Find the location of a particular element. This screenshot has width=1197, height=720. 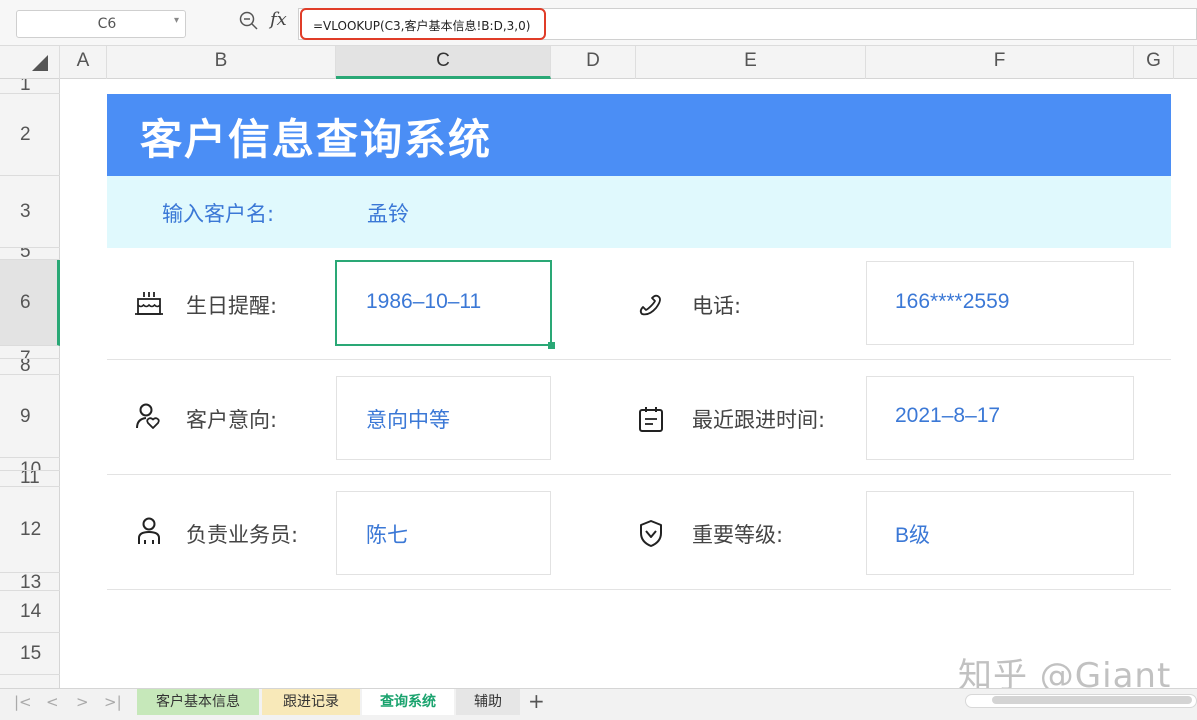

zoom-out-icon is located at coordinates (249, 21).